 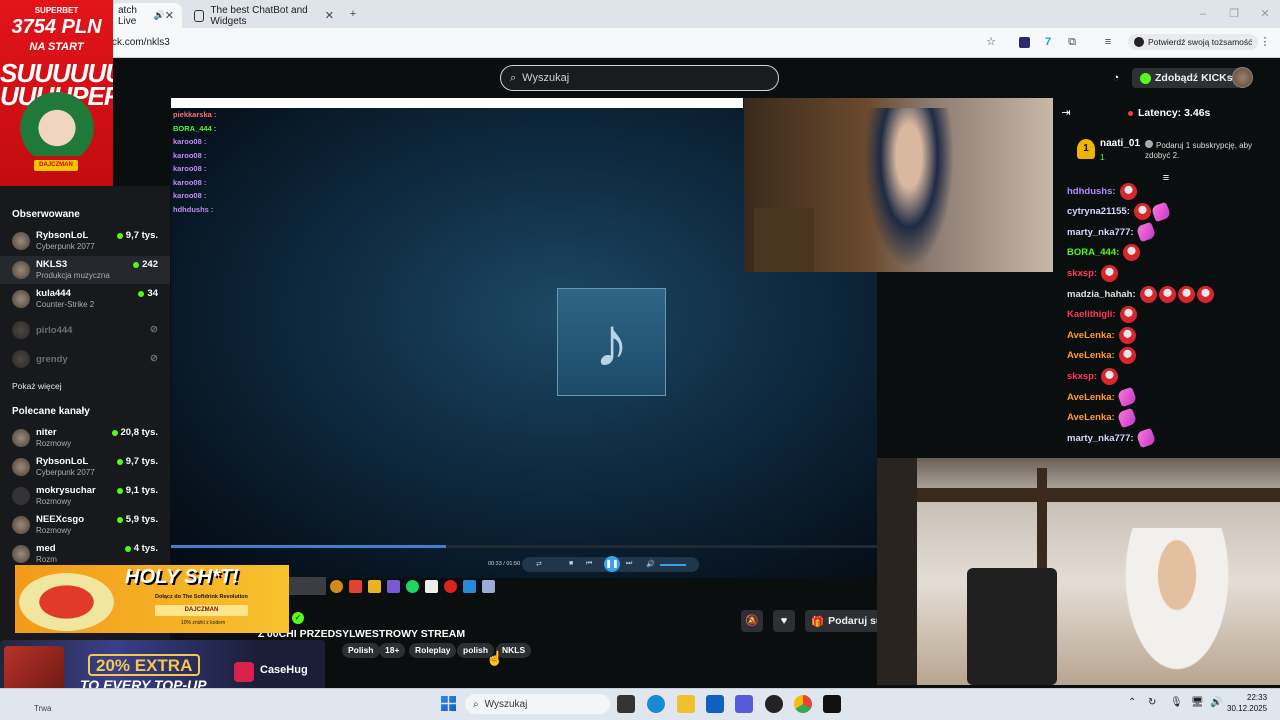 I want to click on epic-games-icon, so click(x=832, y=704).